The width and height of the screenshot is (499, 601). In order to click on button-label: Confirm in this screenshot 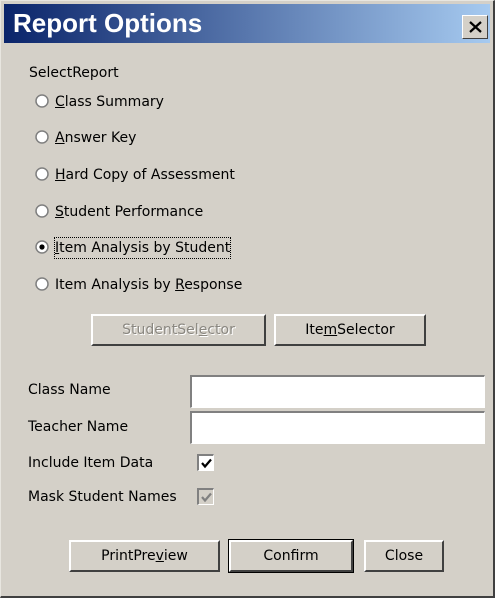, I will do `click(291, 556)`.